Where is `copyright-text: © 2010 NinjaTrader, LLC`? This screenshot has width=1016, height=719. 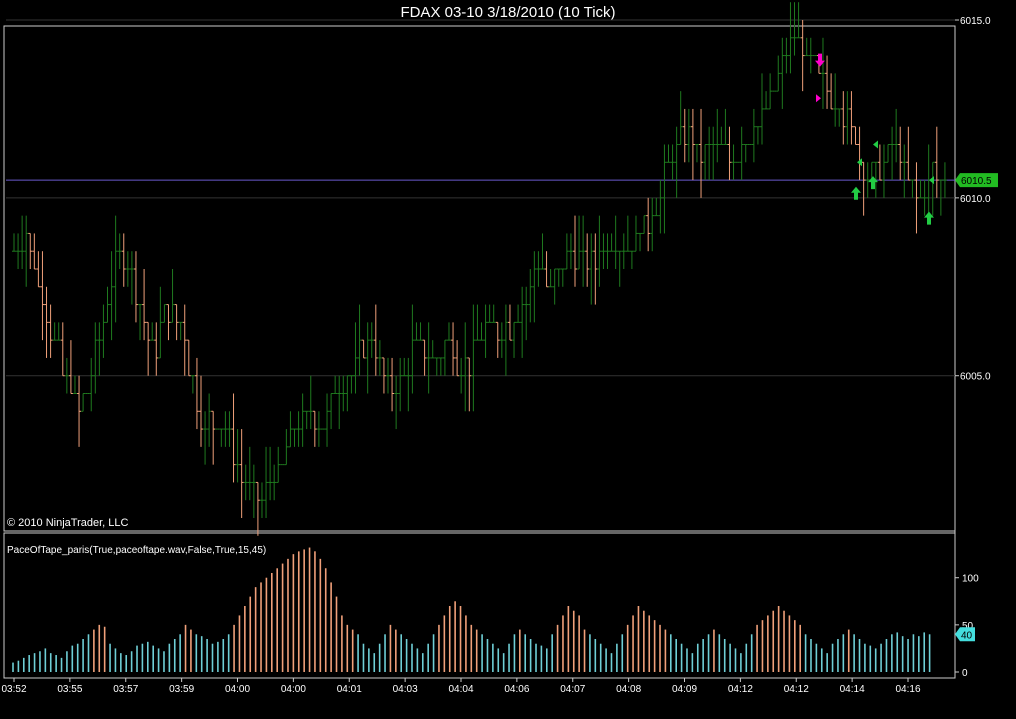
copyright-text: © 2010 NinjaTrader, LLC is located at coordinates (67, 523).